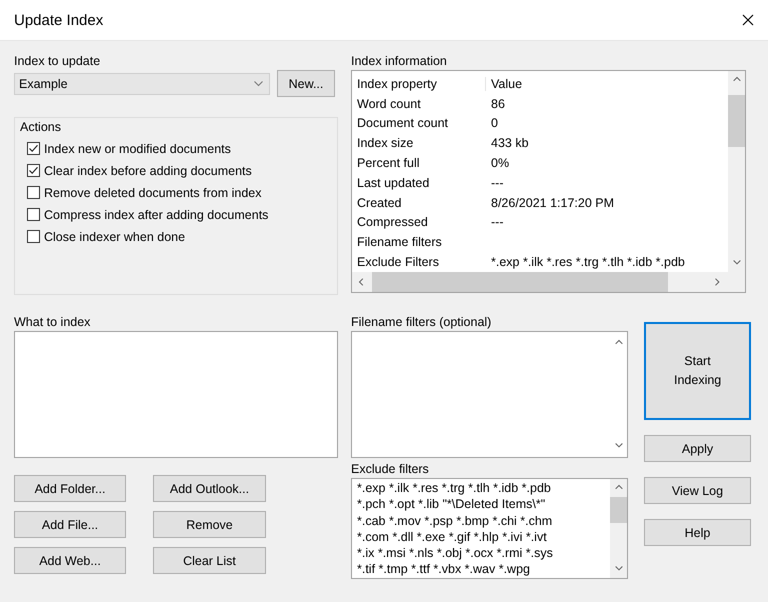 This screenshot has width=768, height=602. I want to click on value-cell: 433 kb, so click(510, 143).